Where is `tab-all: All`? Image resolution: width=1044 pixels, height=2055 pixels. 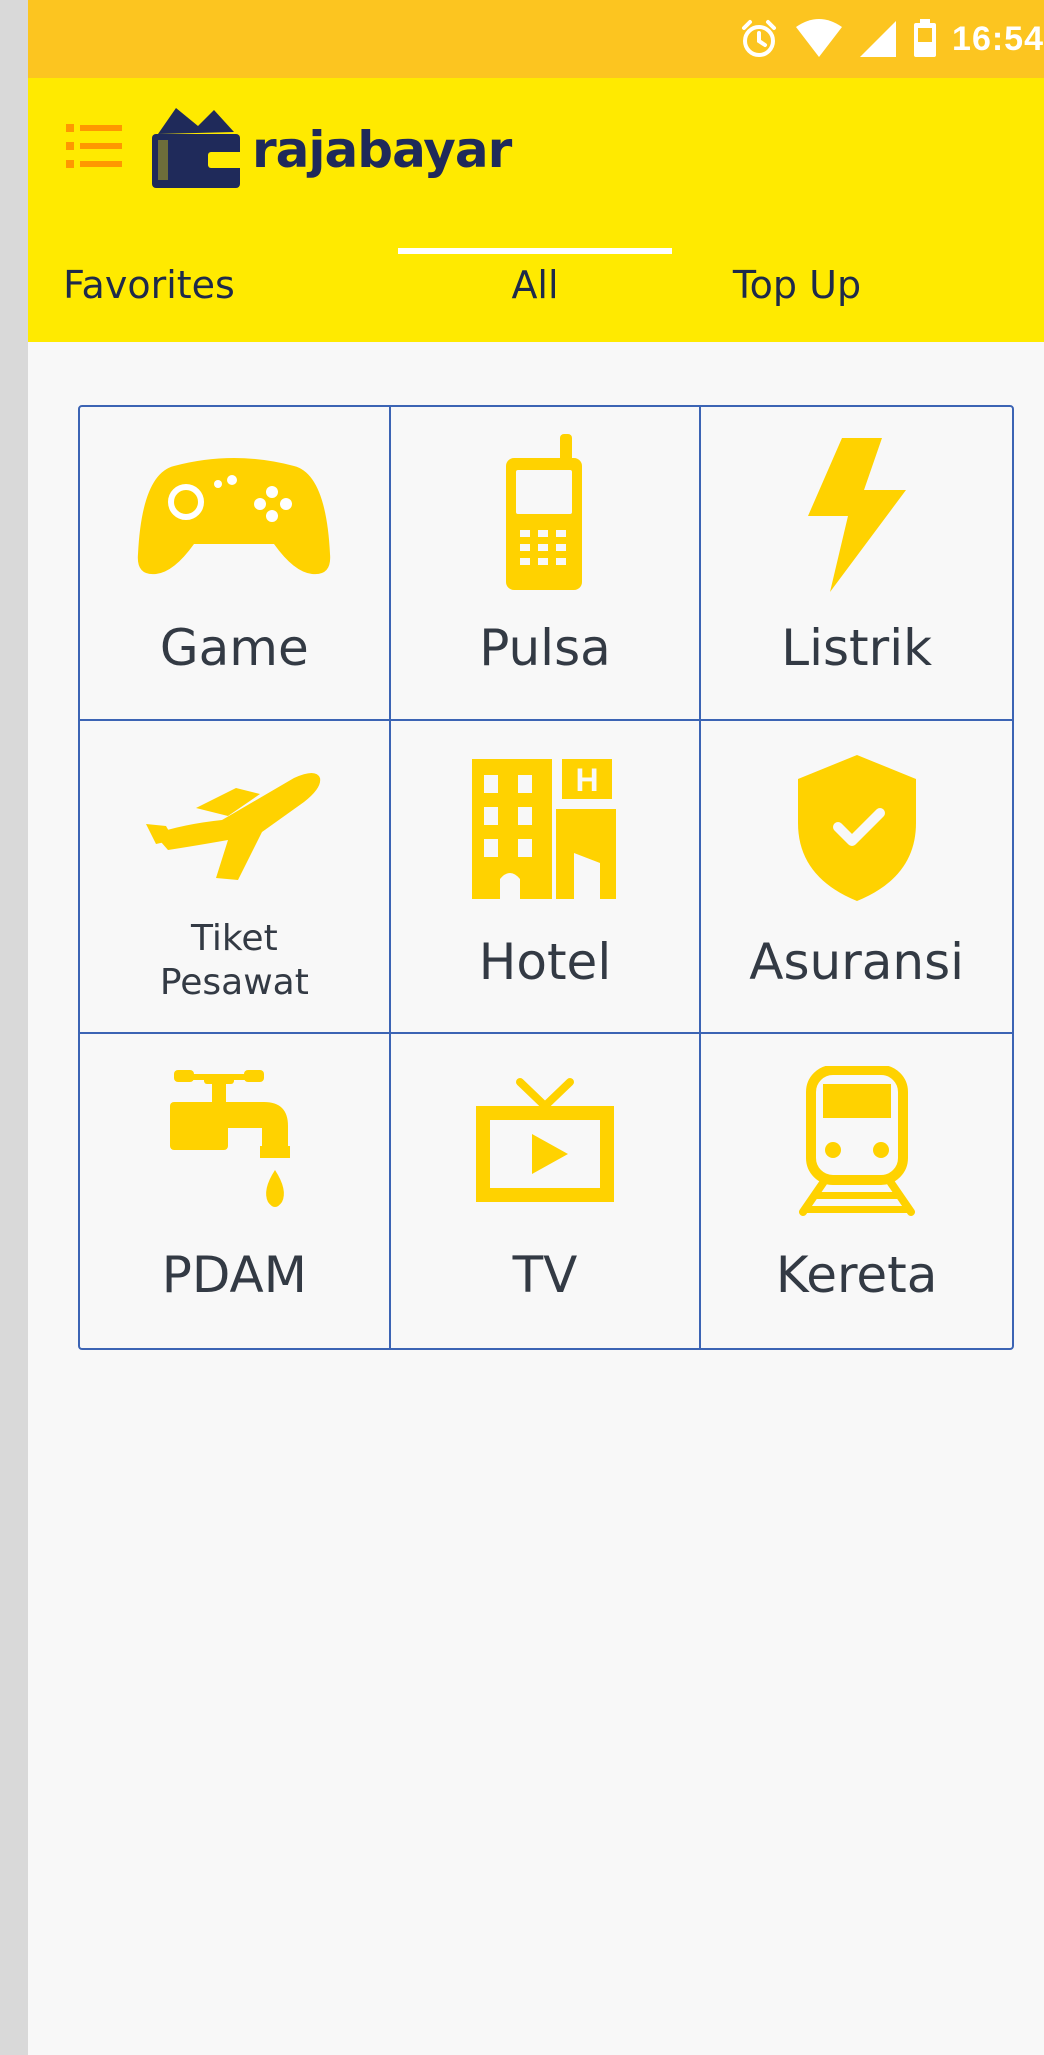 tab-all: All is located at coordinates (535, 285).